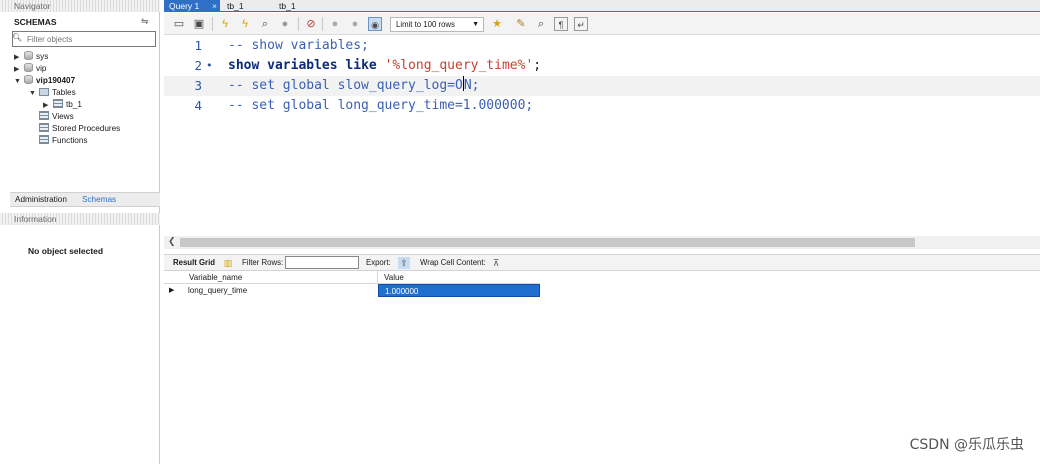 This screenshot has width=1040, height=464. What do you see at coordinates (80, 219) in the screenshot?
I see `information-header: Information` at bounding box center [80, 219].